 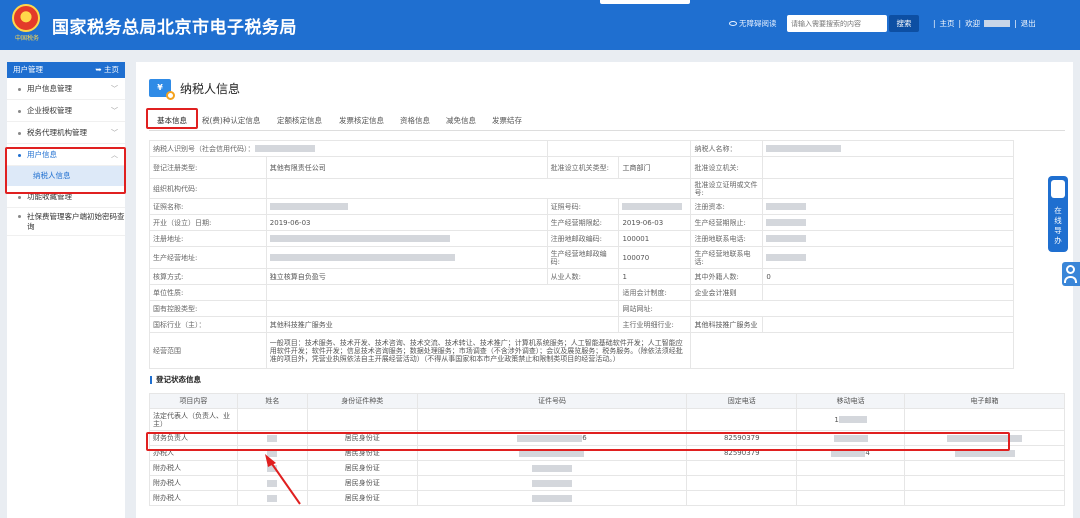 What do you see at coordinates (758, 23) in the screenshot?
I see `accessible-label: 无障碍阅读` at bounding box center [758, 23].